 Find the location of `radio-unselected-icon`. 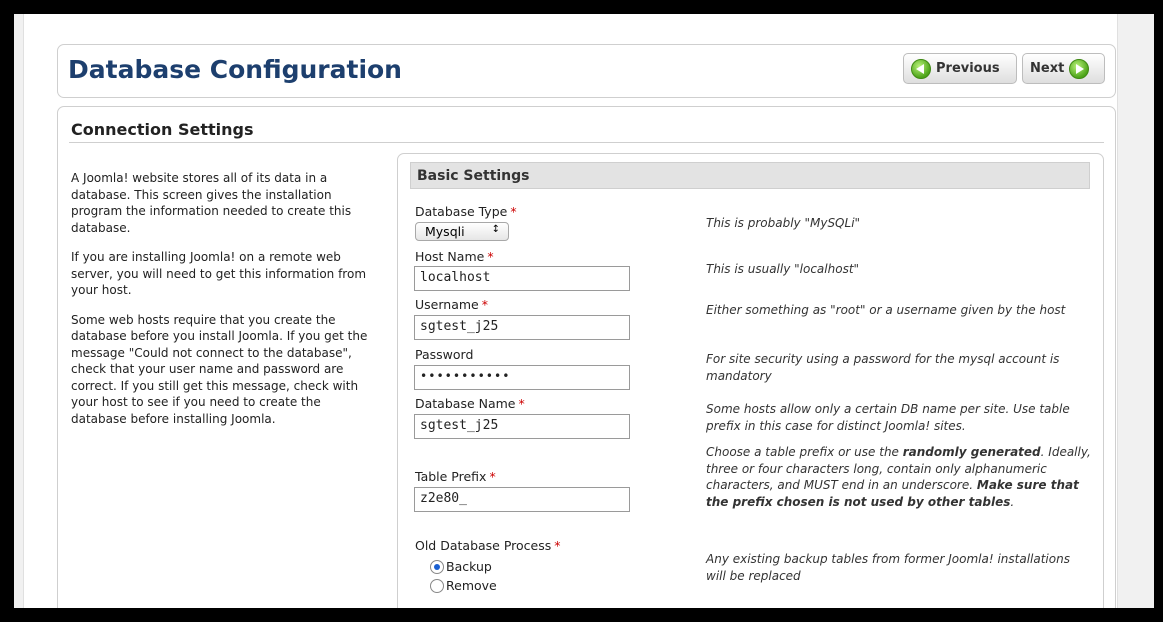

radio-unselected-icon is located at coordinates (437, 585).